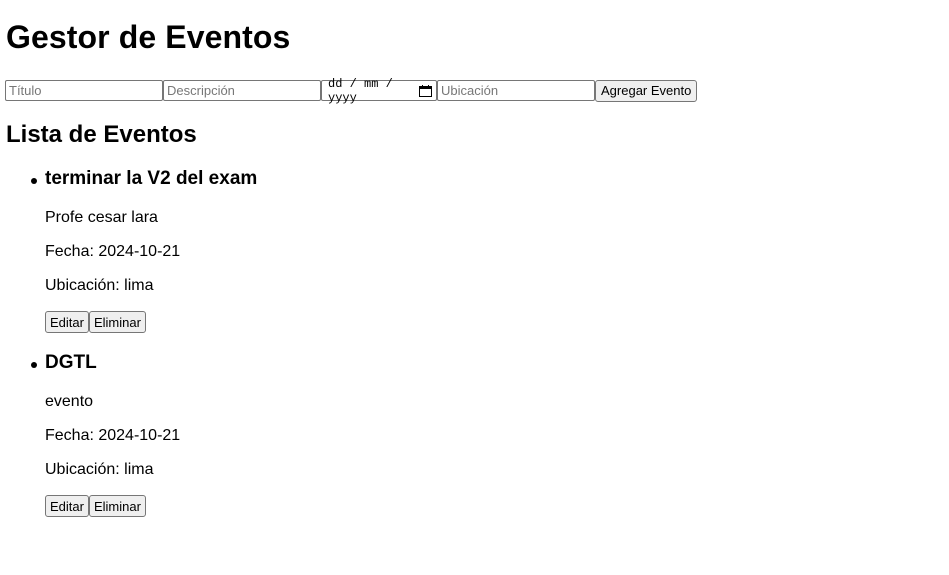 Image resolution: width=949 pixels, height=575 pixels. What do you see at coordinates (69, 401) in the screenshot?
I see `event-description: evento` at bounding box center [69, 401].